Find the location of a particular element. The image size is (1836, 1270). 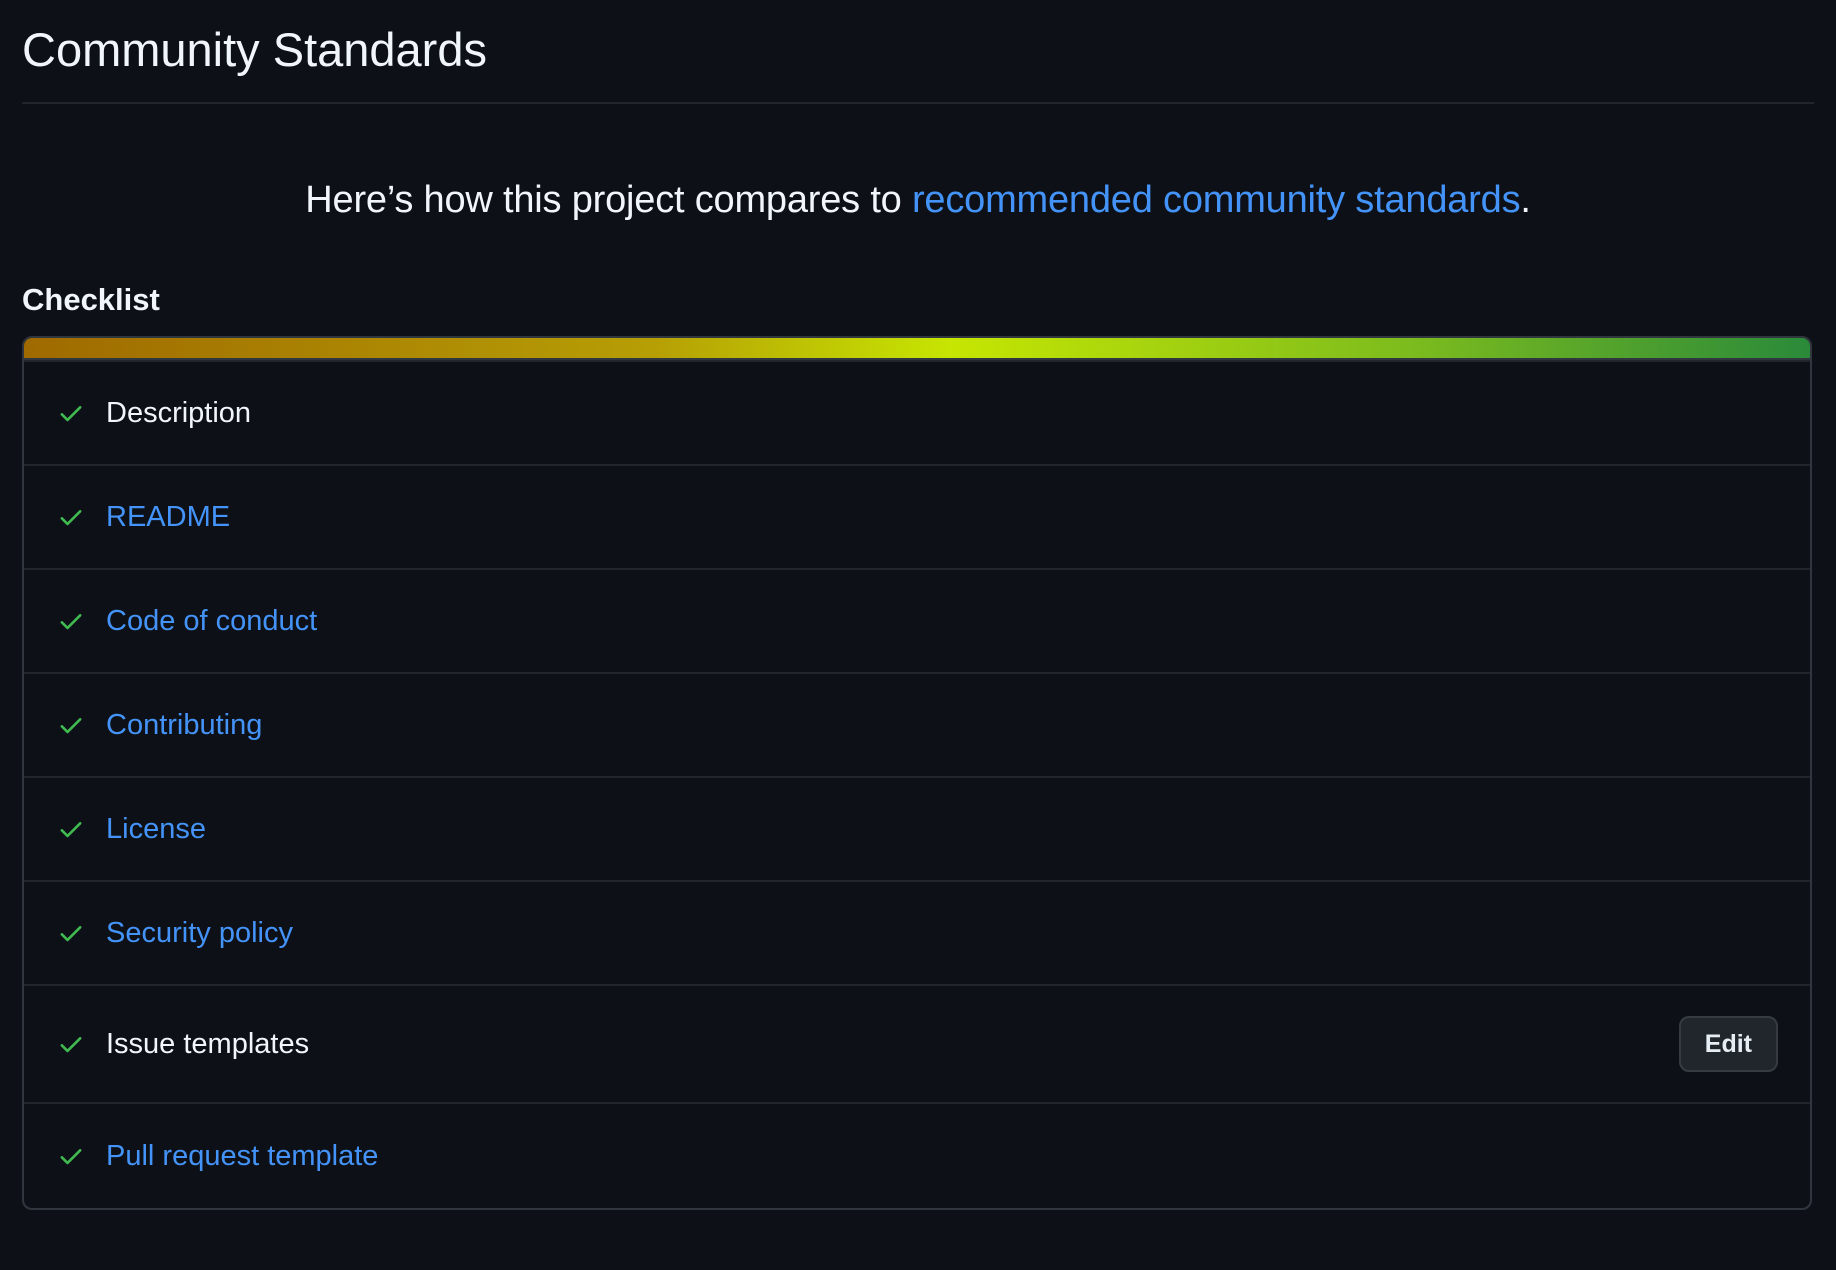

checklist-item-contributing: Contributing is located at coordinates (917, 724).